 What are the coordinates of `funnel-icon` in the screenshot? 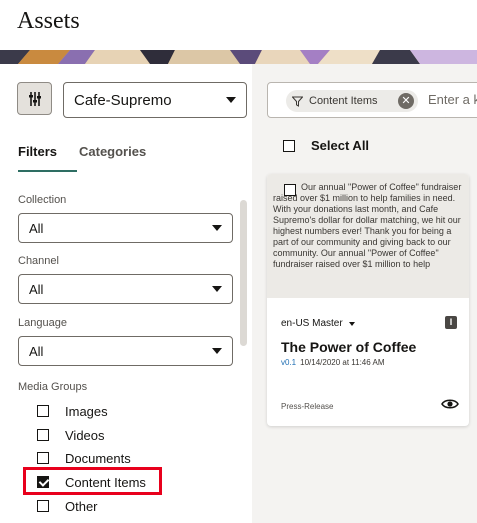 It's located at (297, 101).